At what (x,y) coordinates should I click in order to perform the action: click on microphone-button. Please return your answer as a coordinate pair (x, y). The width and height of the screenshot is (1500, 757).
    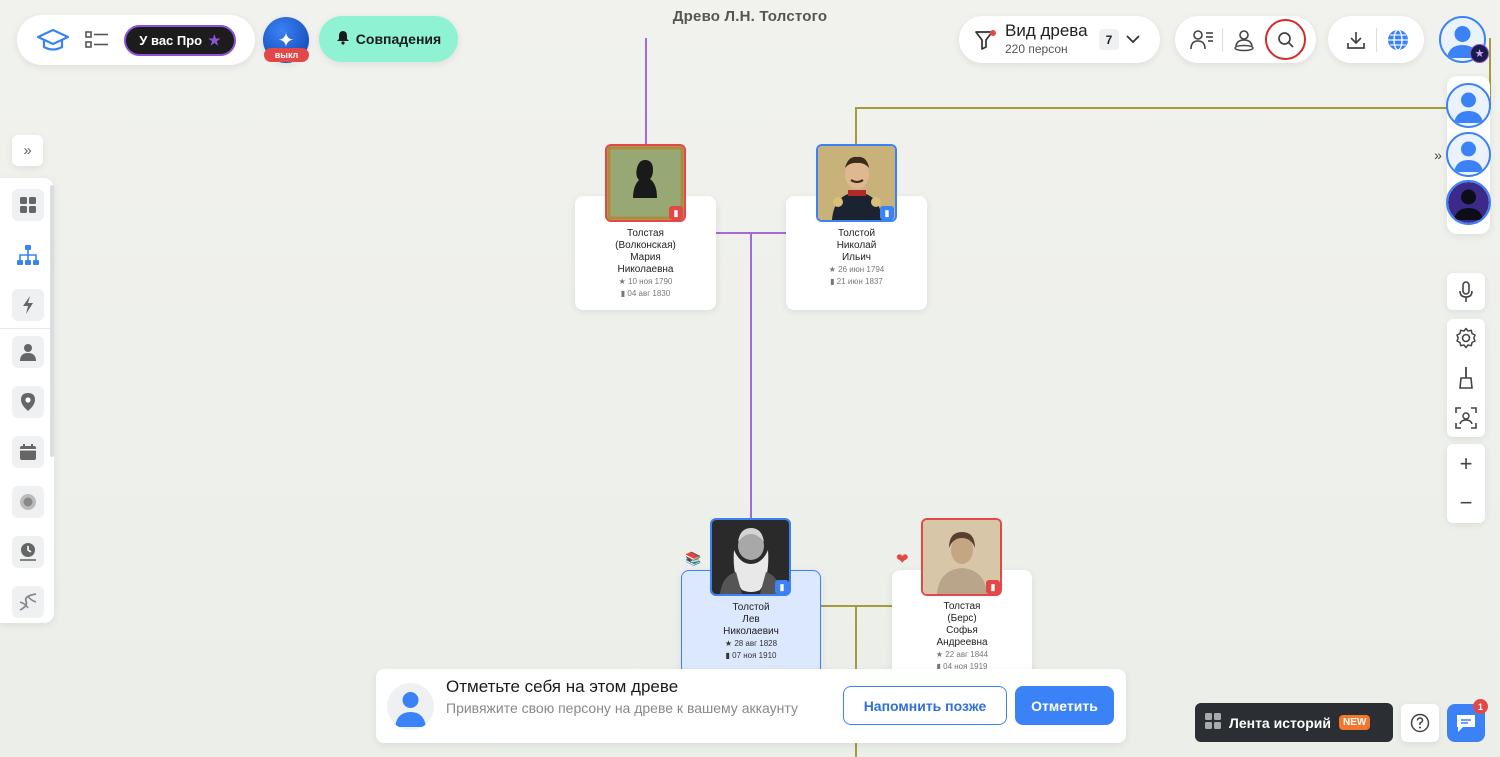
    Looking at the image, I should click on (1466, 291).